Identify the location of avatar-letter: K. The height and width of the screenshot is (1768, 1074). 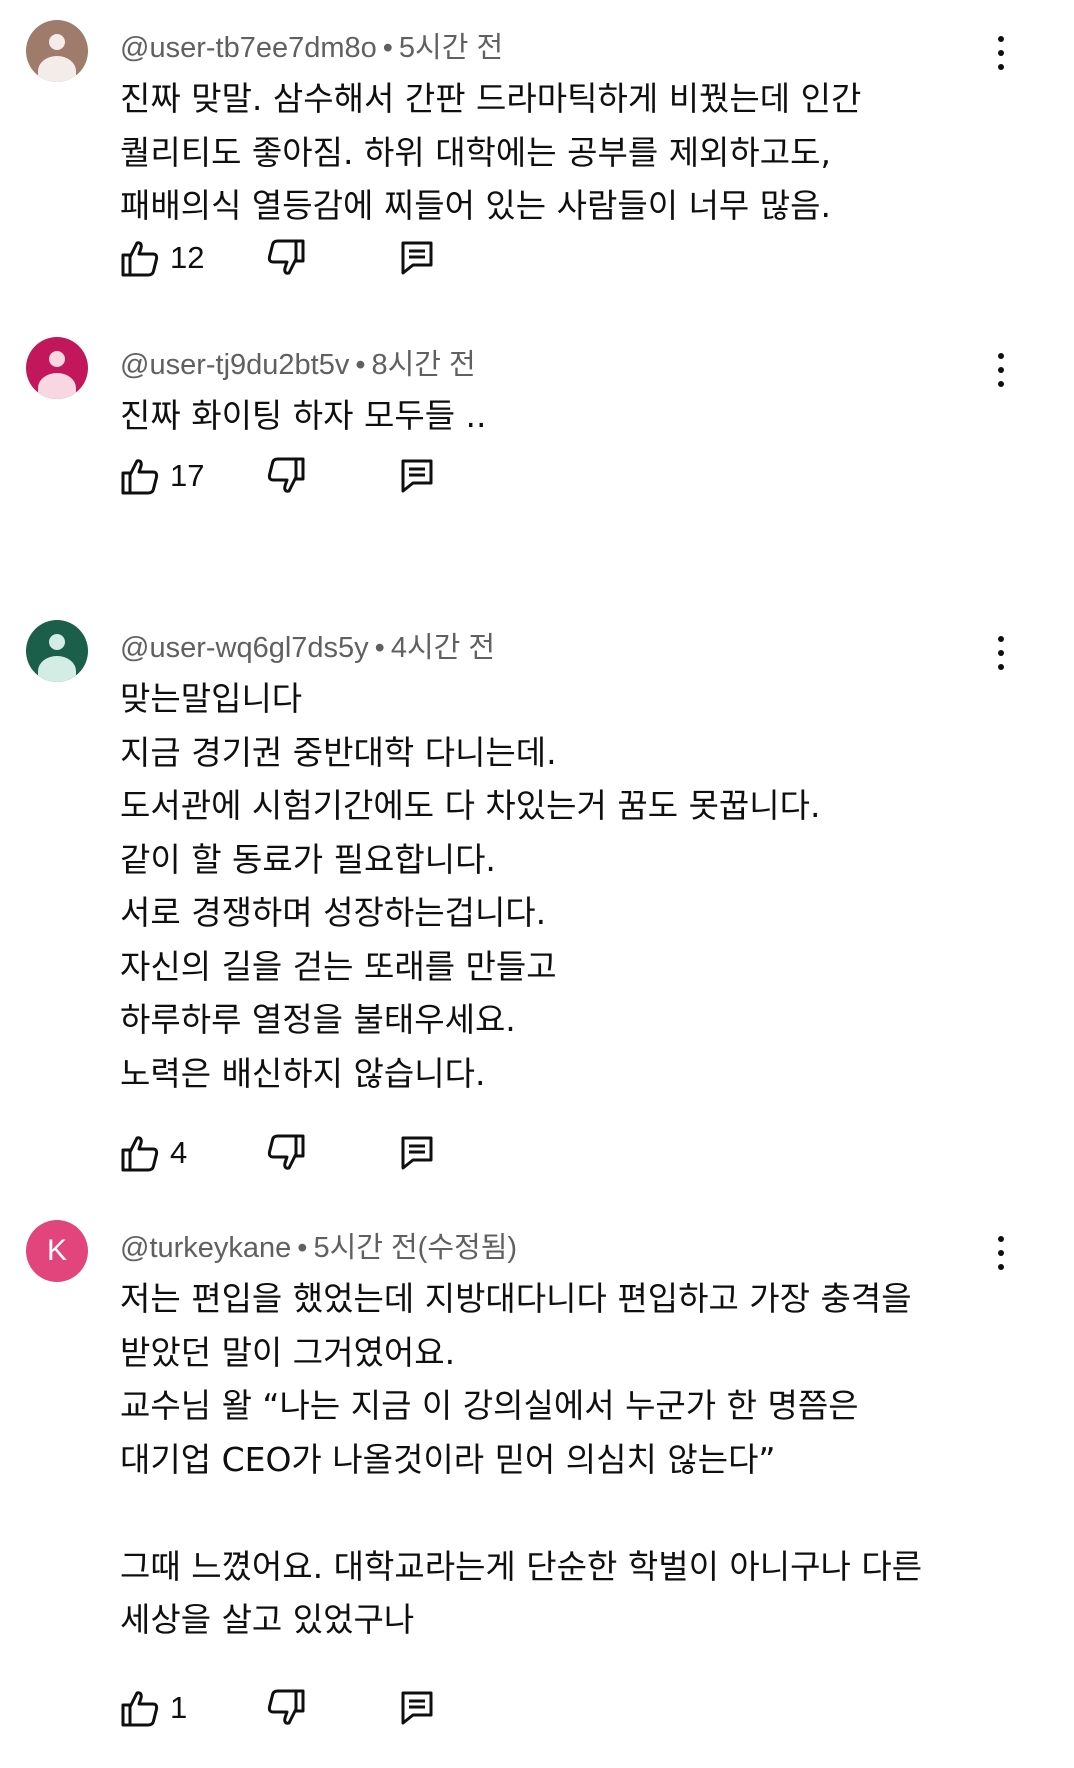
(56, 1250).